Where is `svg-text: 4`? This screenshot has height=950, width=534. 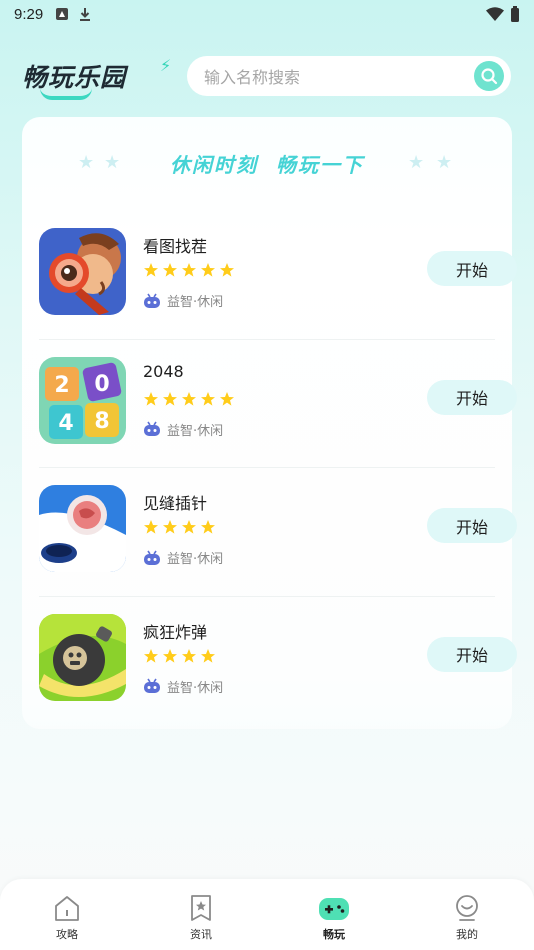
svg-text: 4 is located at coordinates (65, 423).